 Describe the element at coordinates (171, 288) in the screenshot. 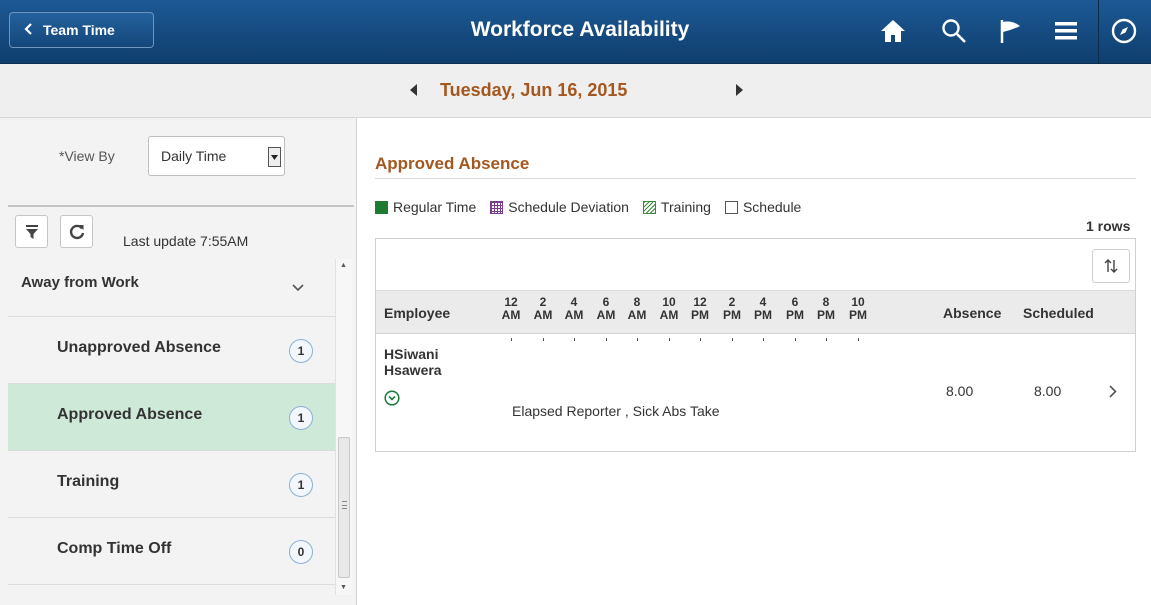

I see `group-away-from-work: Away from Work` at that location.